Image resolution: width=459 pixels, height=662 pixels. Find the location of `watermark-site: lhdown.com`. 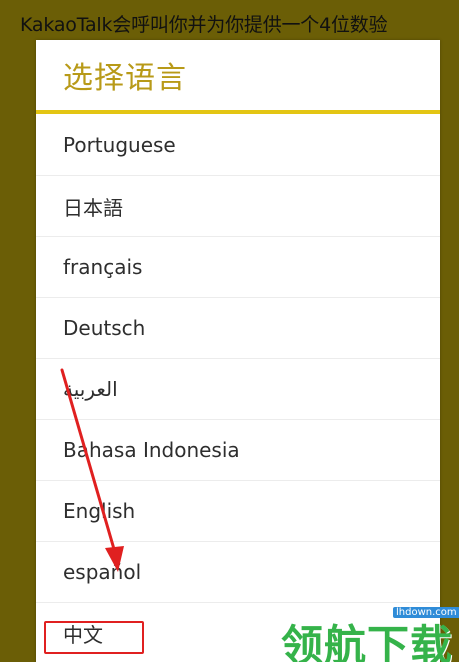

watermark-site: lhdown.com is located at coordinates (426, 612).